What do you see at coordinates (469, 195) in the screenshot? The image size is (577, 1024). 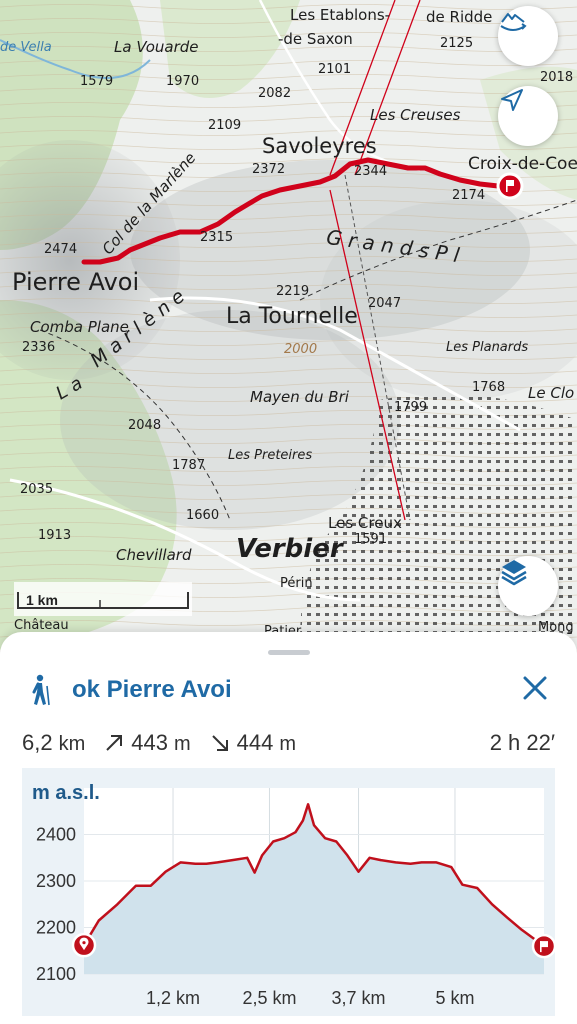 I see `map-label: 2174` at bounding box center [469, 195].